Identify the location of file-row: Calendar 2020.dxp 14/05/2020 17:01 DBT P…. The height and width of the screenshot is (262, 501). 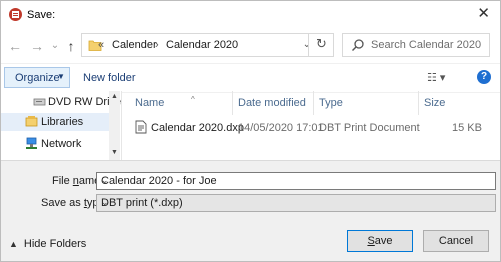
(312, 127).